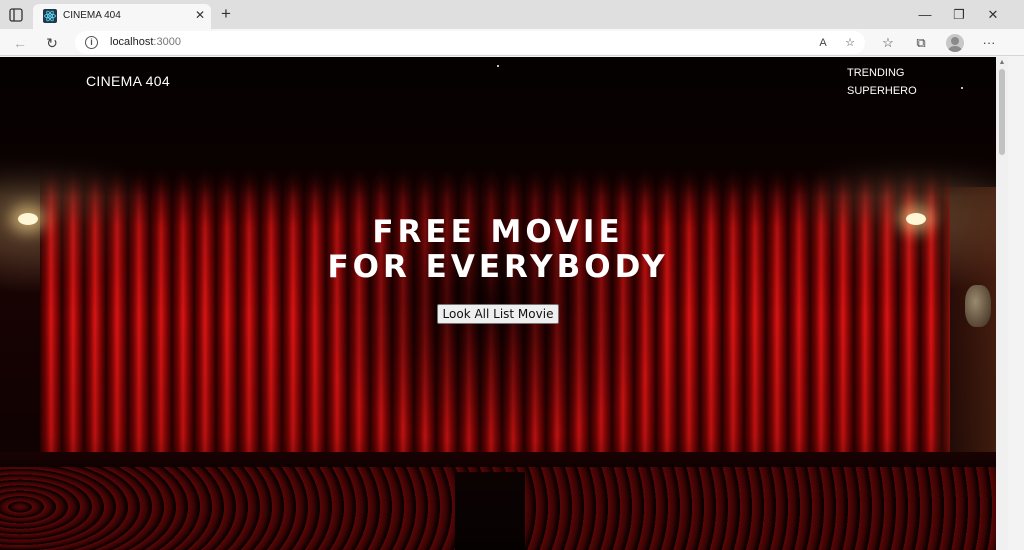  What do you see at coordinates (498, 232) in the screenshot?
I see `hero-title-line-1: FREE MOVIE` at bounding box center [498, 232].